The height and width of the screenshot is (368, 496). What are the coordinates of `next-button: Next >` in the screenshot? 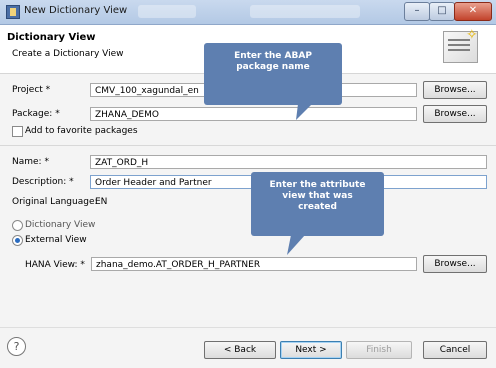 It's located at (311, 350).